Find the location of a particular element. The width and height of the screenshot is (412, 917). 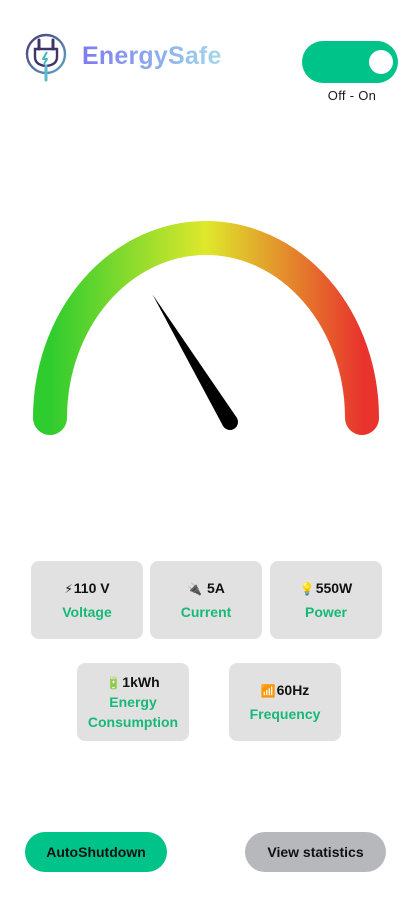

current-label: Current is located at coordinates (206, 611).